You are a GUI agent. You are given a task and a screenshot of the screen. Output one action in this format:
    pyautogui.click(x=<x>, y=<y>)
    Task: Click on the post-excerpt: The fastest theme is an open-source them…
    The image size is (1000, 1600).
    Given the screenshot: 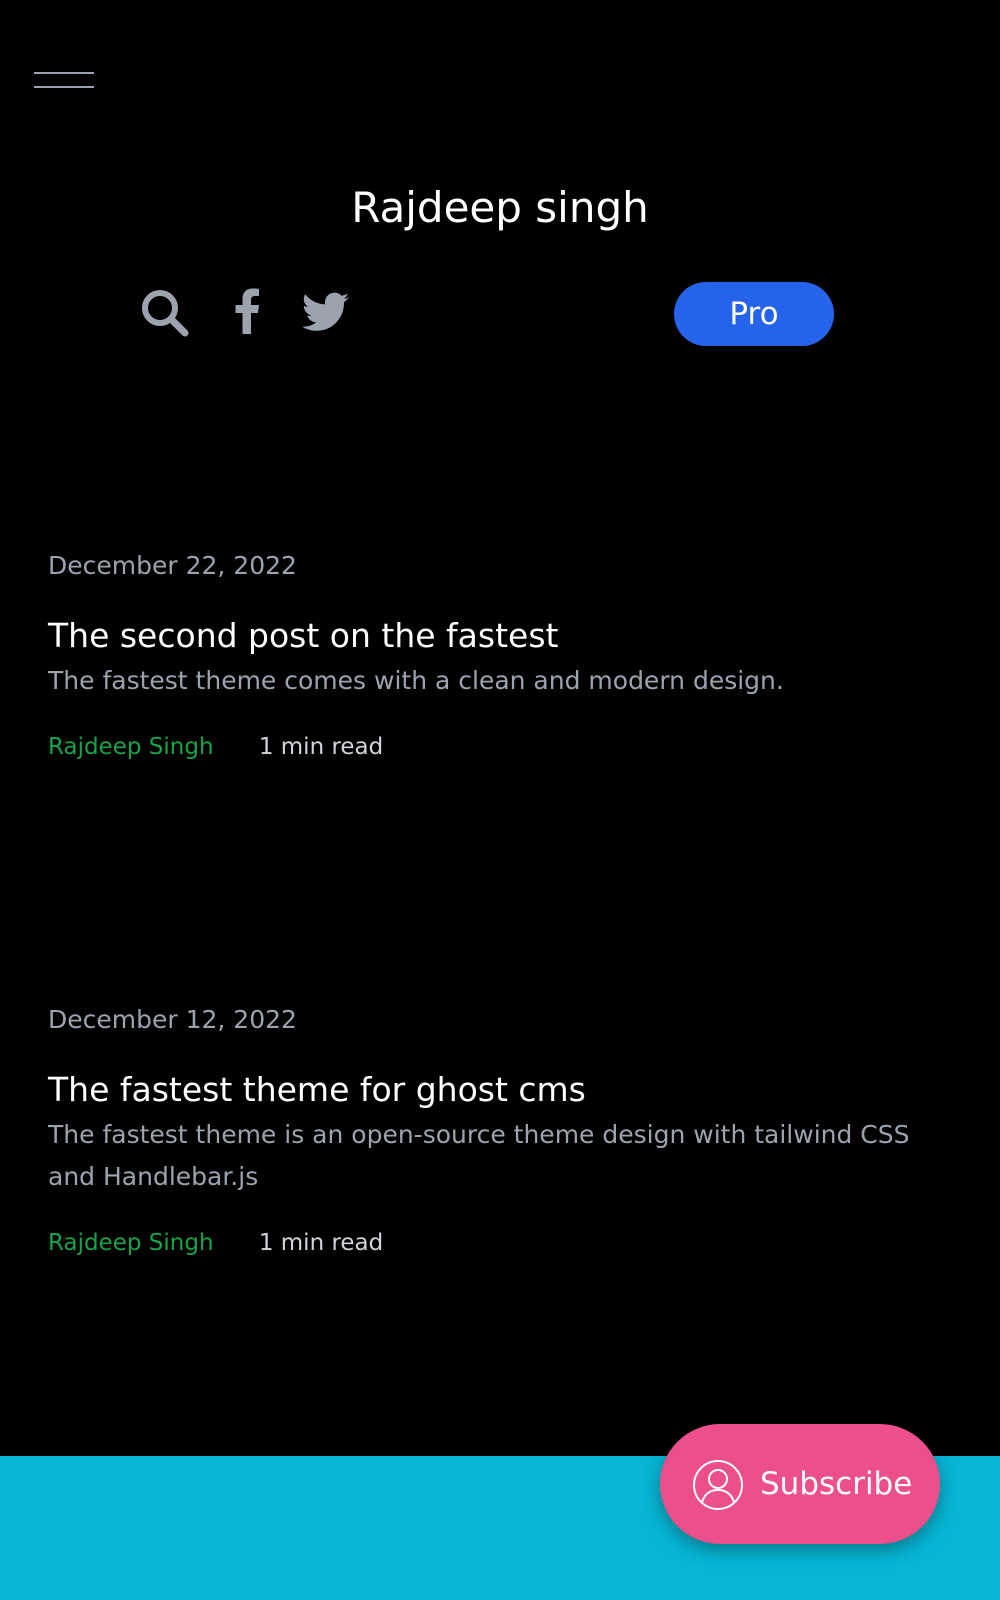 What is the action you would take?
    pyautogui.click(x=479, y=1155)
    